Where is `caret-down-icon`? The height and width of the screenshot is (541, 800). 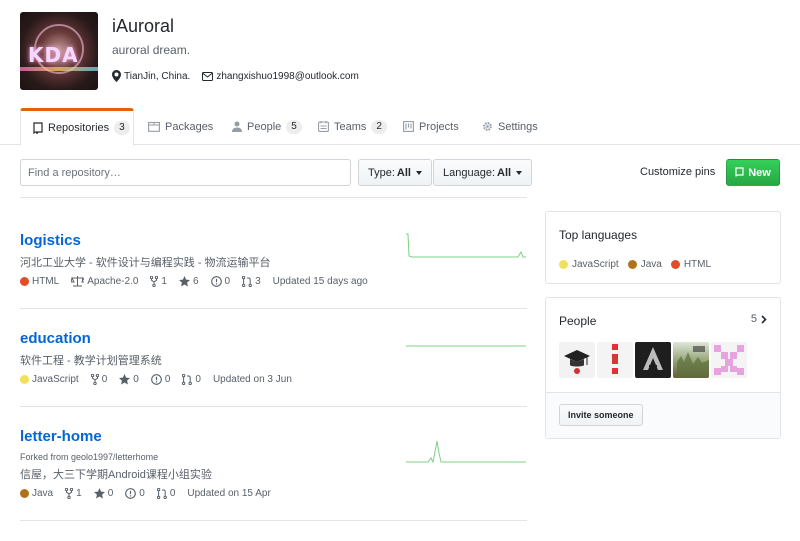
caret-down-icon is located at coordinates (418, 172).